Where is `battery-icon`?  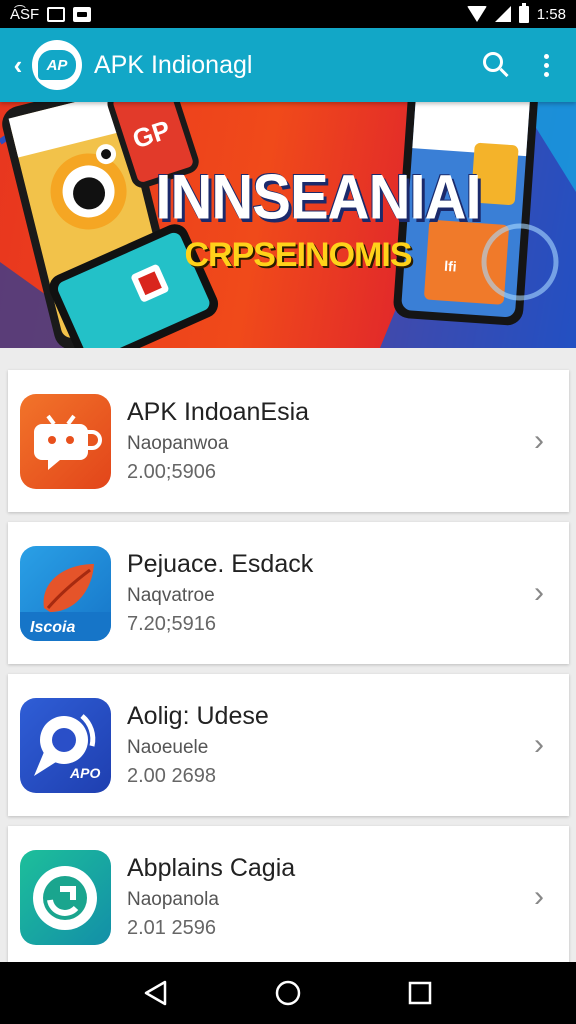 battery-icon is located at coordinates (523, 12).